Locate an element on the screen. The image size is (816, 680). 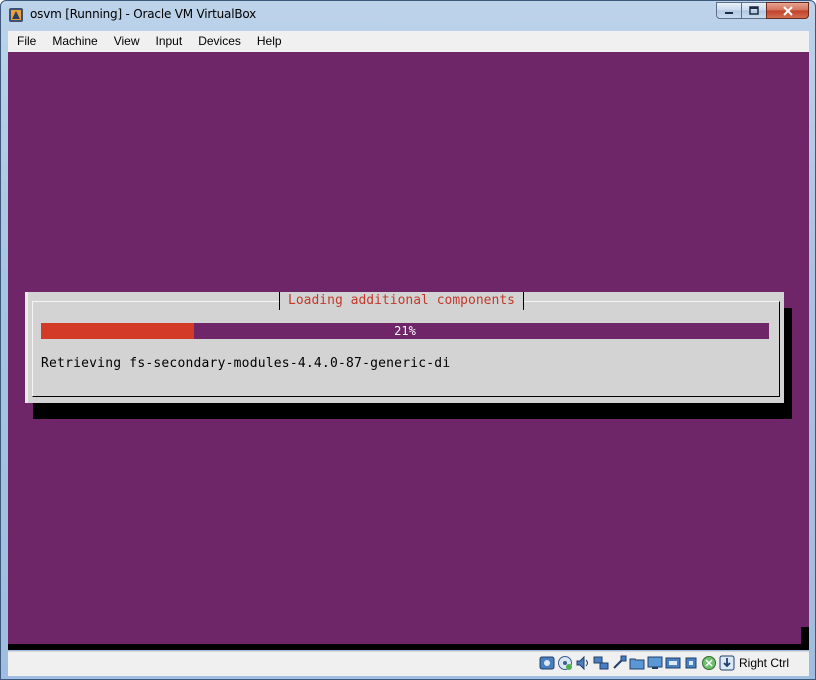
host-key-label: Right Ctrl is located at coordinates (763, 663).